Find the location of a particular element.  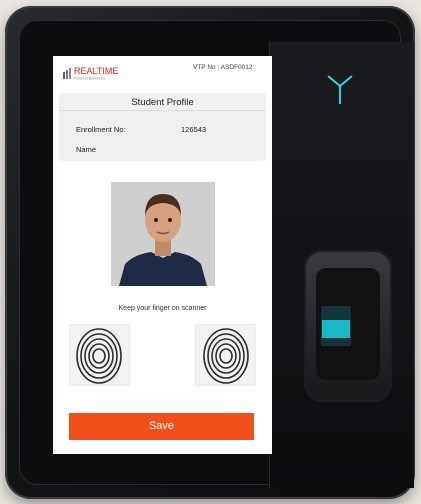

y-indicator-icon is located at coordinates (340, 92).